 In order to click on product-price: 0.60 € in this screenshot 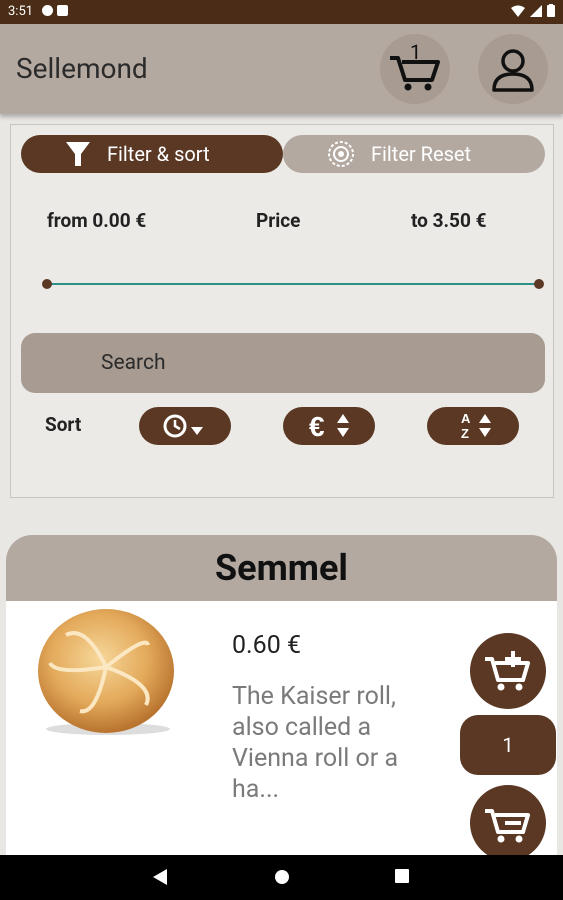, I will do `click(266, 645)`.